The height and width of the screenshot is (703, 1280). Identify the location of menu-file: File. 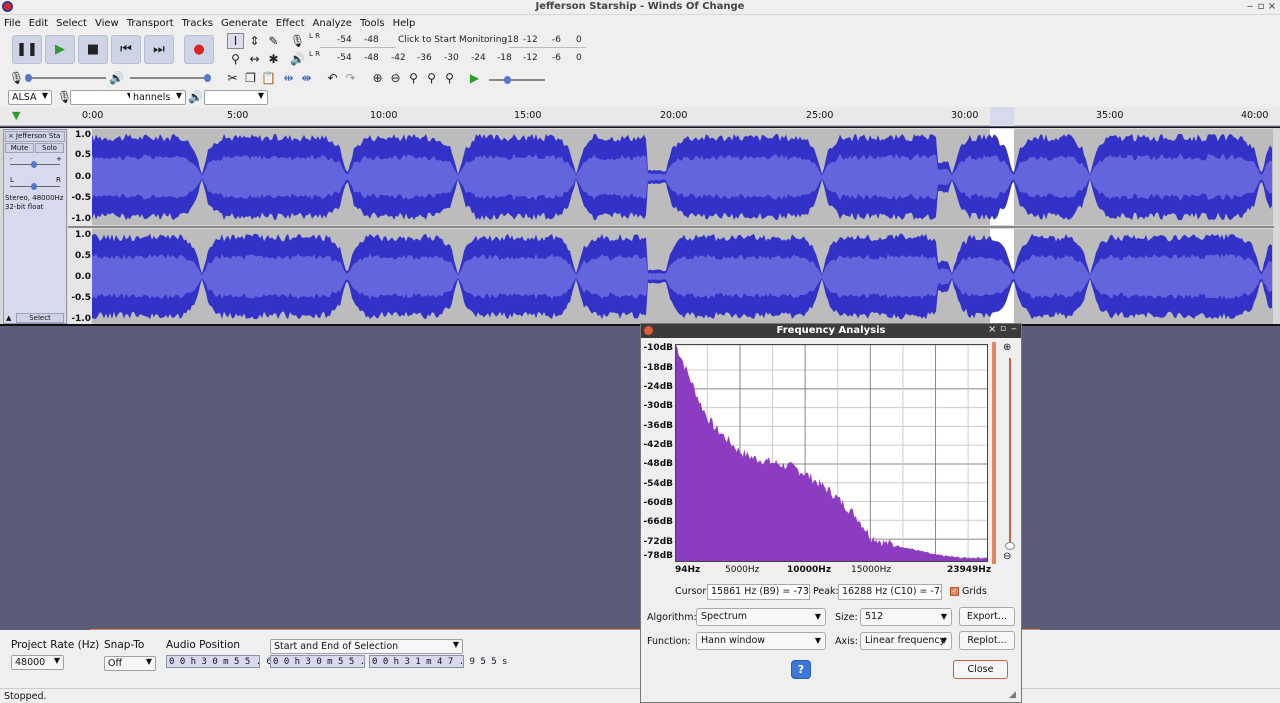
(12, 23).